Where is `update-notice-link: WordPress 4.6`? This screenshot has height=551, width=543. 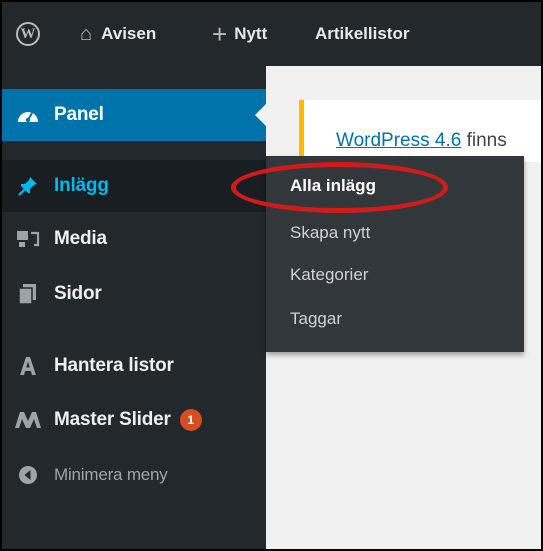
update-notice-link: WordPress 4.6 is located at coordinates (398, 140).